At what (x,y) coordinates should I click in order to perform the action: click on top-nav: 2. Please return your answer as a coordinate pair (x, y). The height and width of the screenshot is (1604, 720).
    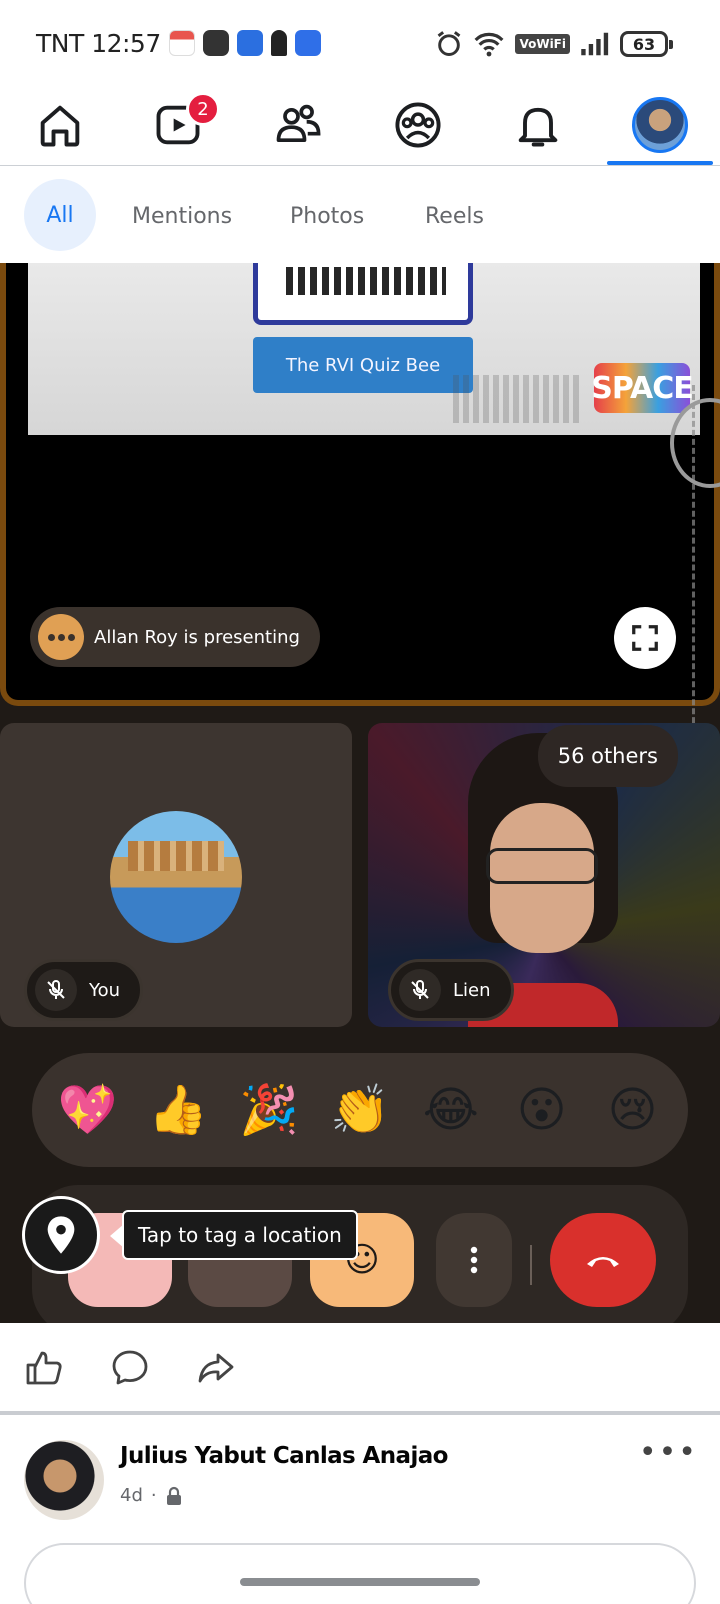
    Looking at the image, I should click on (360, 126).